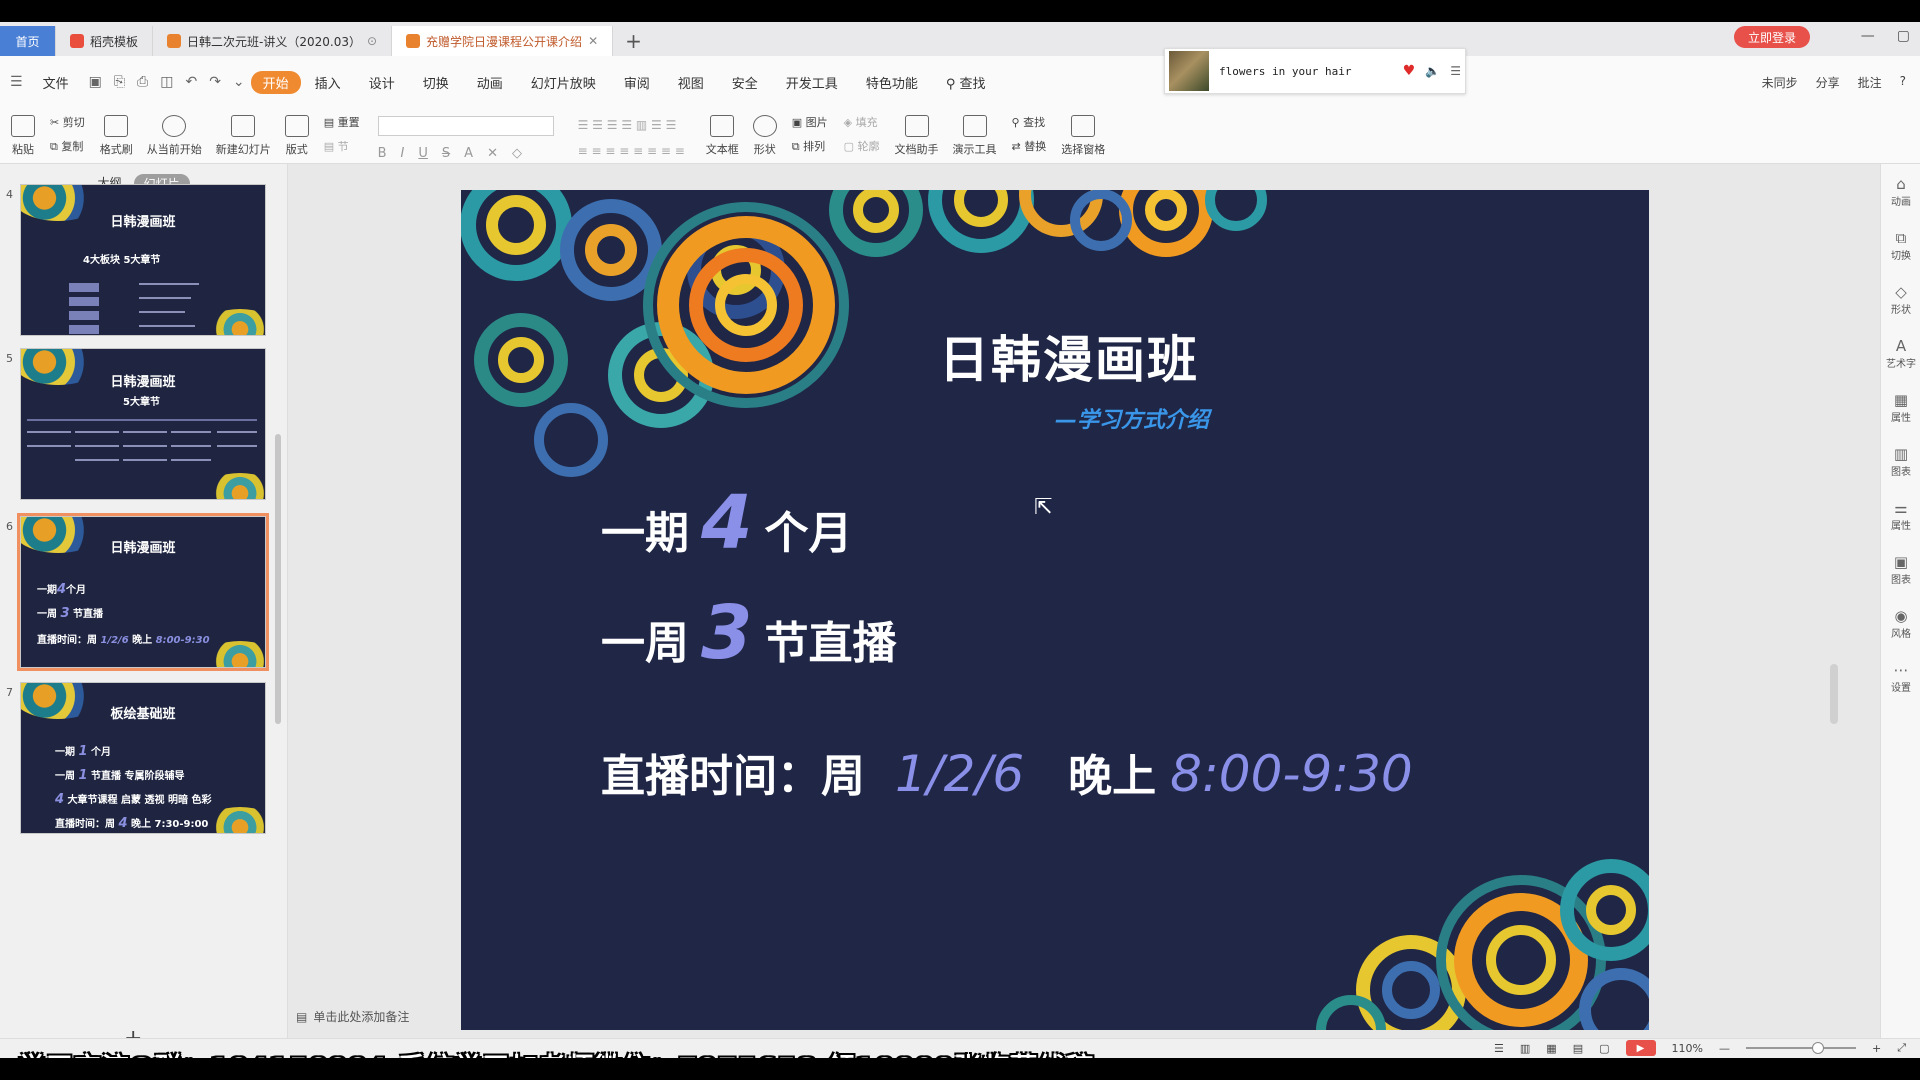  Describe the element at coordinates (1900, 407) in the screenshot. I see `pane-properties: ▦ 属性` at that location.